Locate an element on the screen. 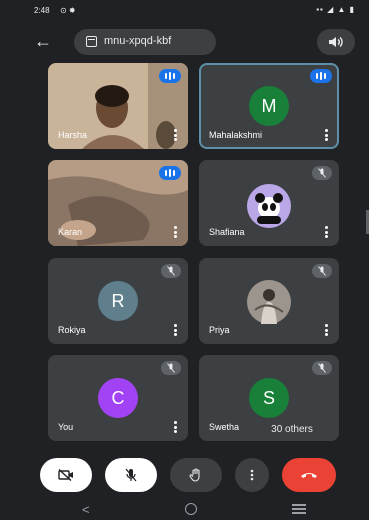 This screenshot has width=369, height=520. raise-hand-icon is located at coordinates (194, 475).